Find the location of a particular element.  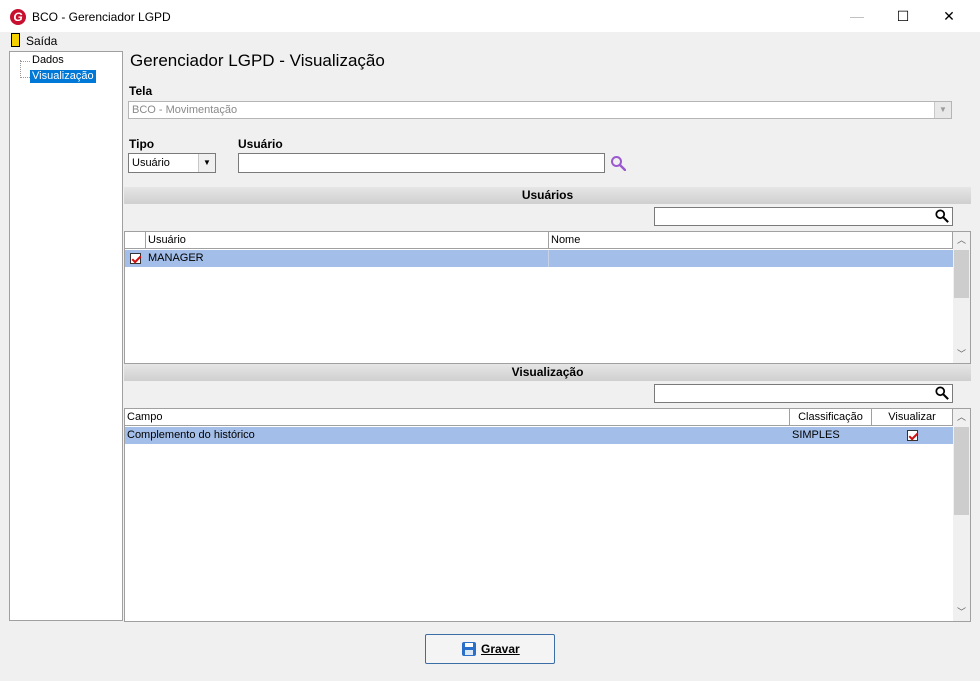

view-search-input is located at coordinates (803, 393).